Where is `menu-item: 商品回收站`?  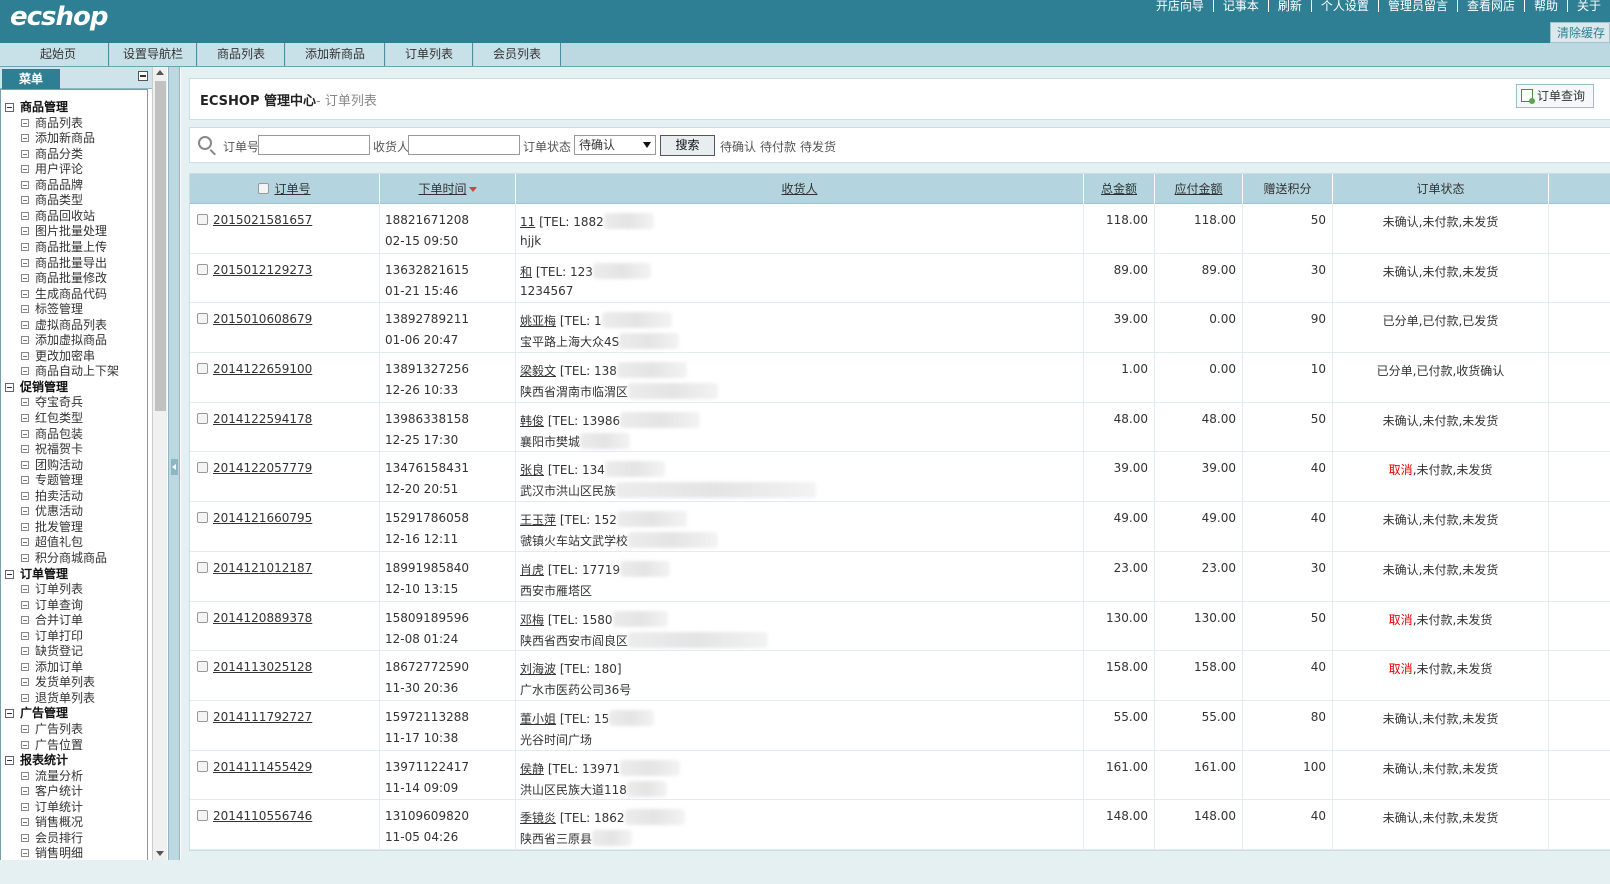
menu-item: 商品回收站 is located at coordinates (58, 216).